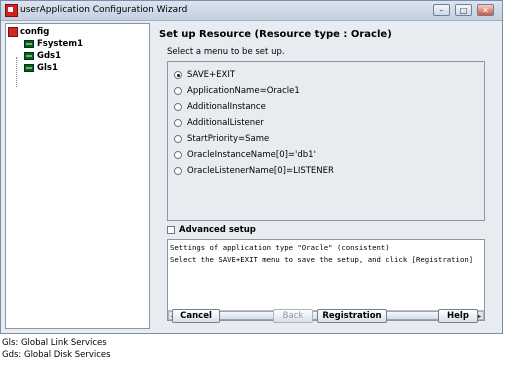  I want to click on option-save-exit: SAVE+EXIT, so click(204, 75).